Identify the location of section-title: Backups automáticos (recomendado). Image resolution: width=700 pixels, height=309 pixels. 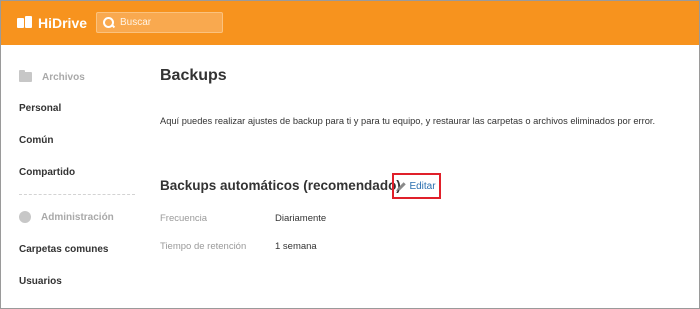
(280, 185).